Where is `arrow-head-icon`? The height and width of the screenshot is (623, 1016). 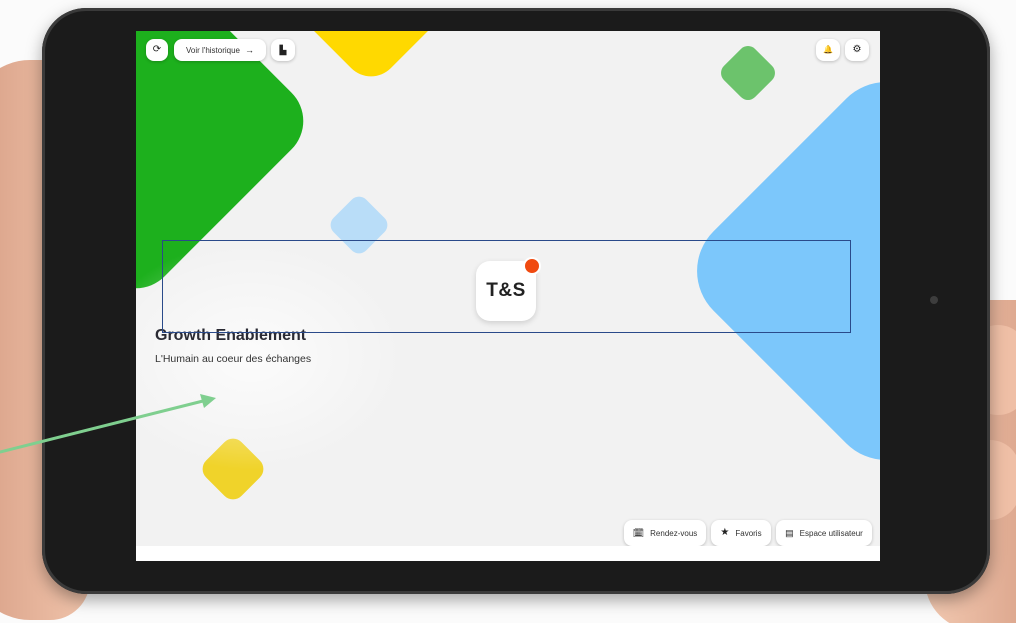
arrow-head-icon is located at coordinates (208, 401).